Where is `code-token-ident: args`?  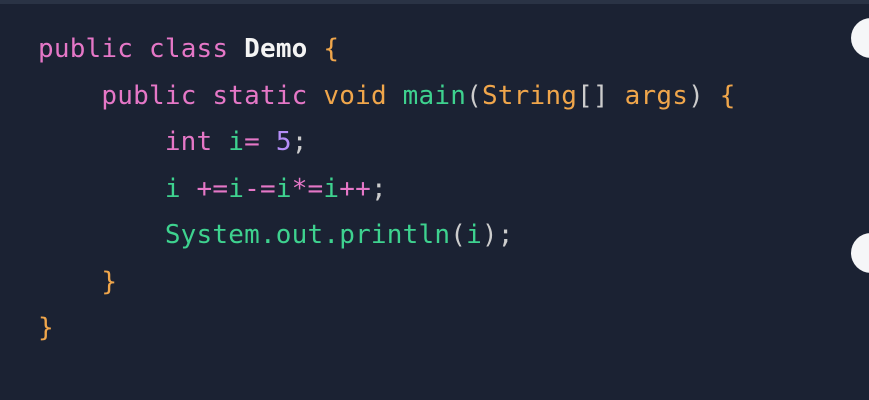 code-token-ident: args is located at coordinates (656, 95).